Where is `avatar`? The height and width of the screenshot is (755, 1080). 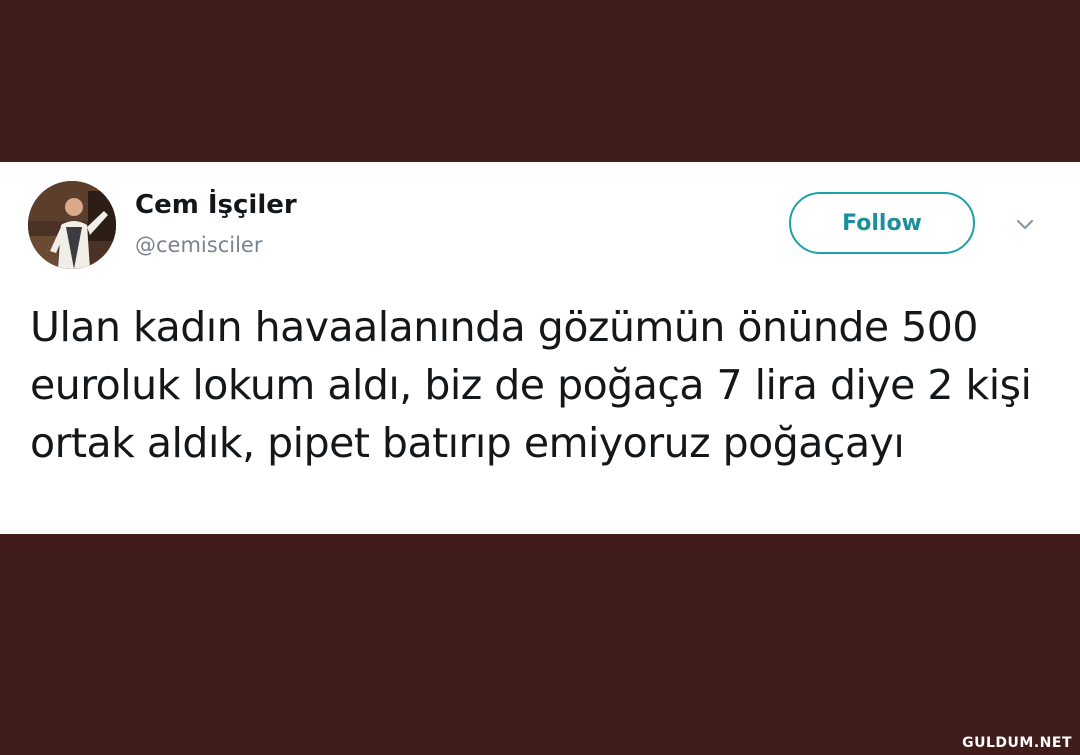 avatar is located at coordinates (72, 225).